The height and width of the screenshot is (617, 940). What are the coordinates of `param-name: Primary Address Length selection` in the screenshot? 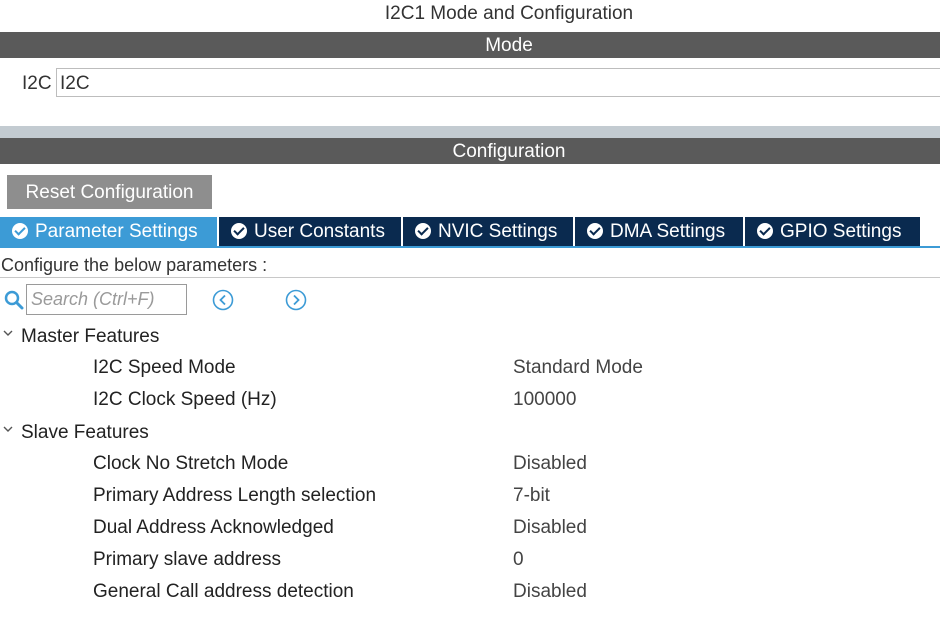 It's located at (235, 495).